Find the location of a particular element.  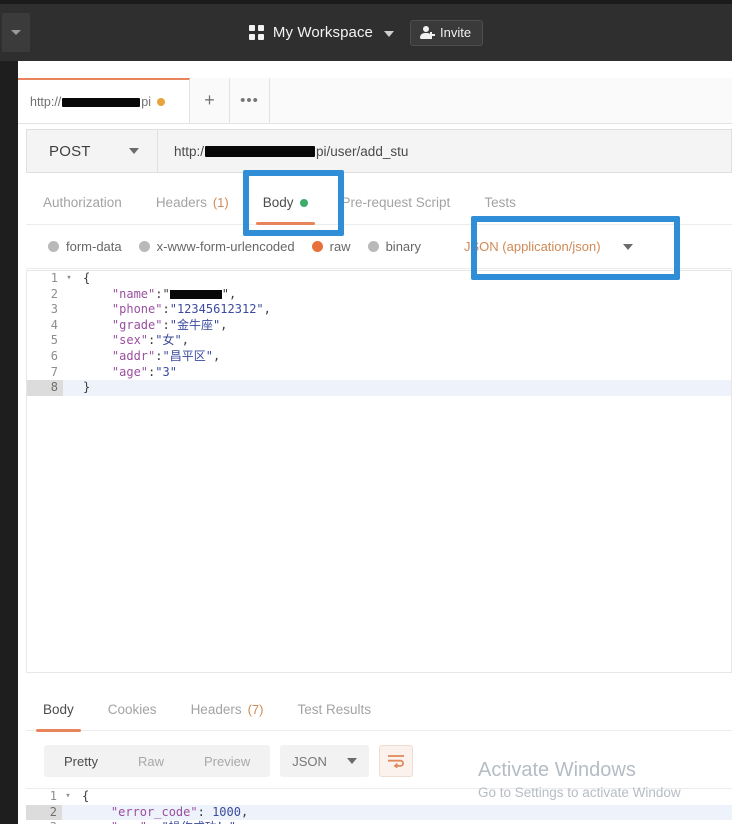

radio-icon is located at coordinates (144, 246).